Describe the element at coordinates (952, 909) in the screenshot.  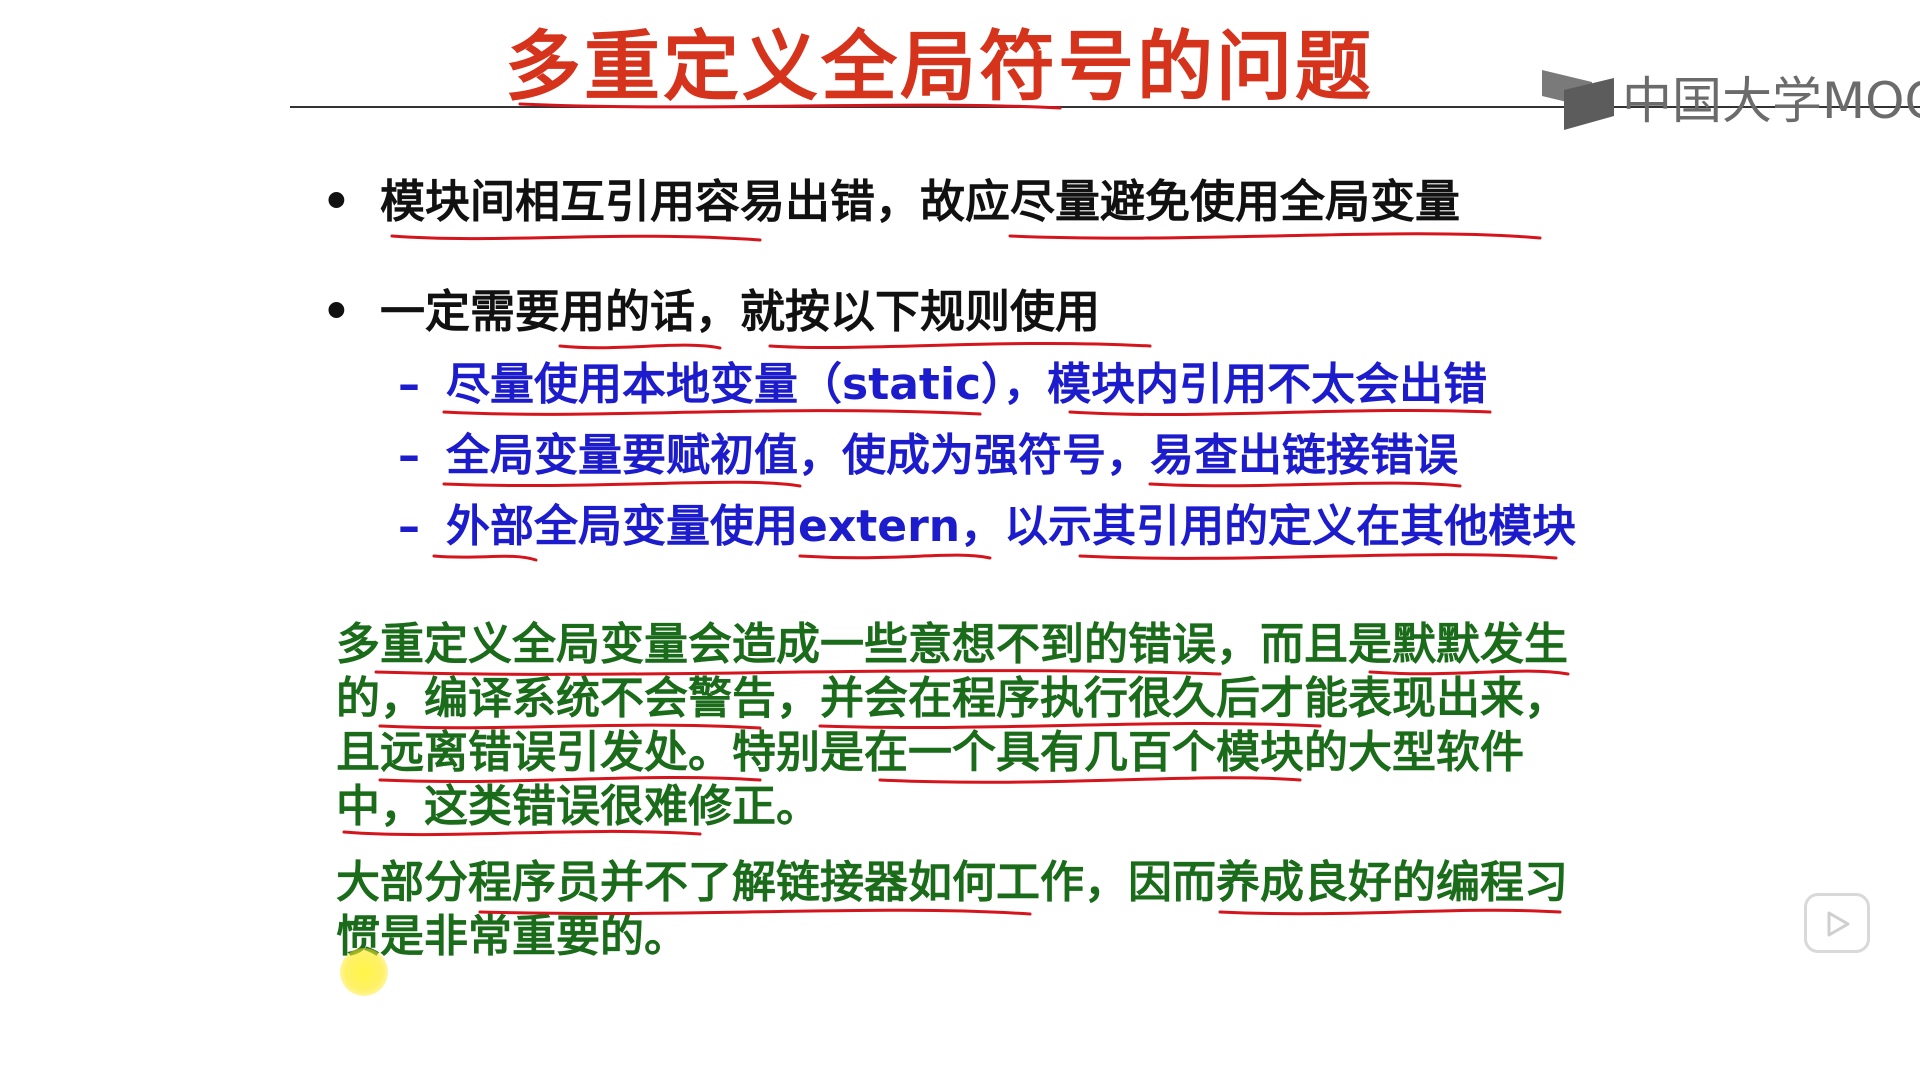
I see `paragraph: 大部分程序员并不了解链接器如何工作，因而养成良好的编程习惯是非常重要的。` at that location.